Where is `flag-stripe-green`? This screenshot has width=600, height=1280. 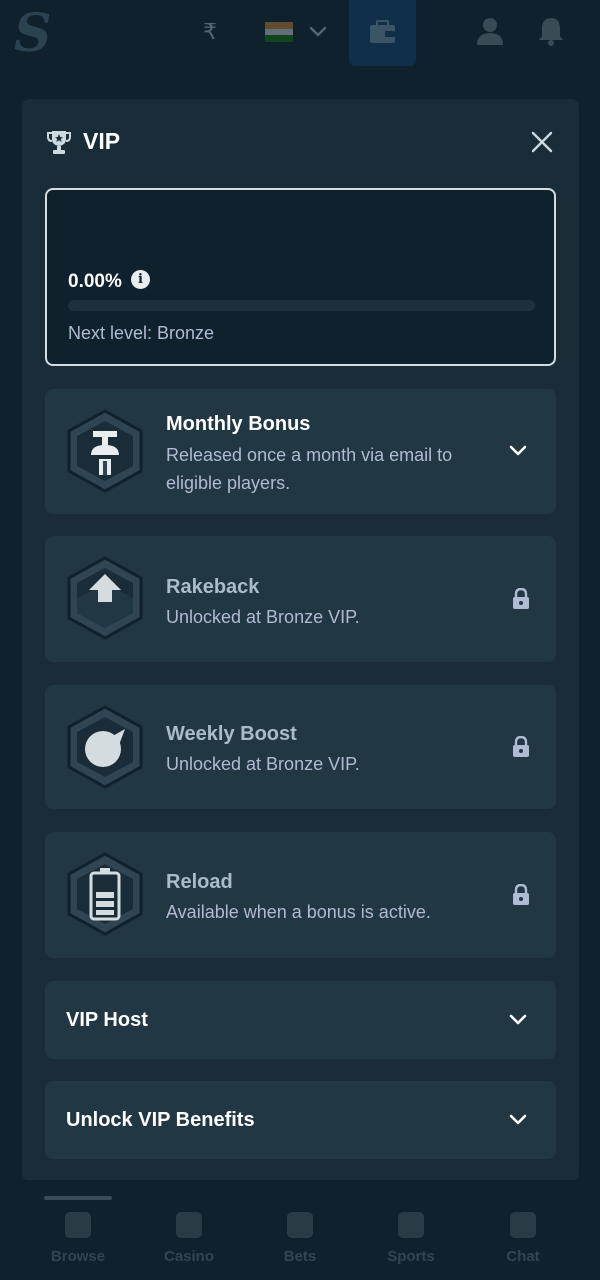 flag-stripe-green is located at coordinates (279, 39).